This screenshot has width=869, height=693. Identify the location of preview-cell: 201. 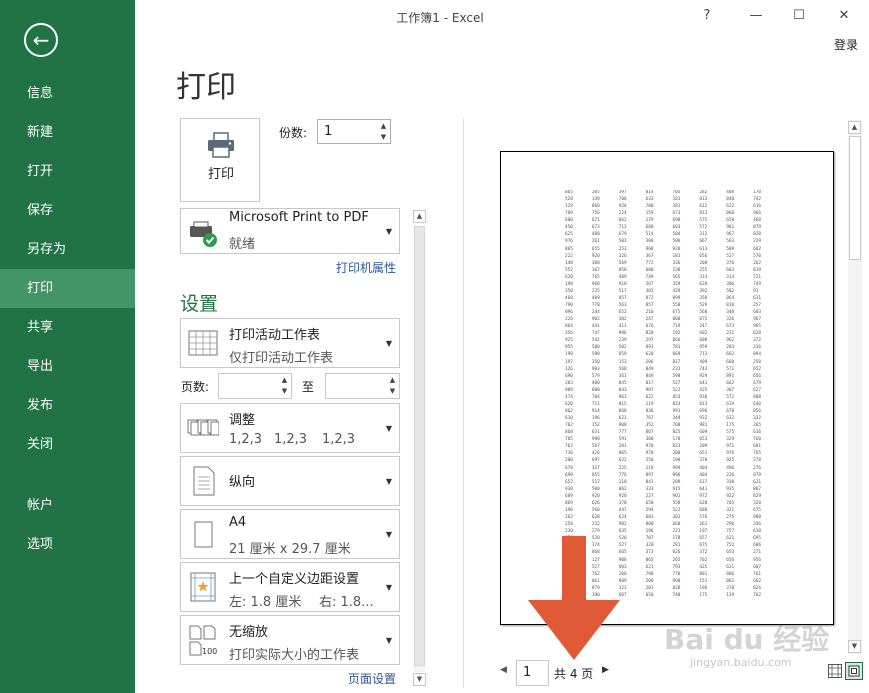
(649, 588).